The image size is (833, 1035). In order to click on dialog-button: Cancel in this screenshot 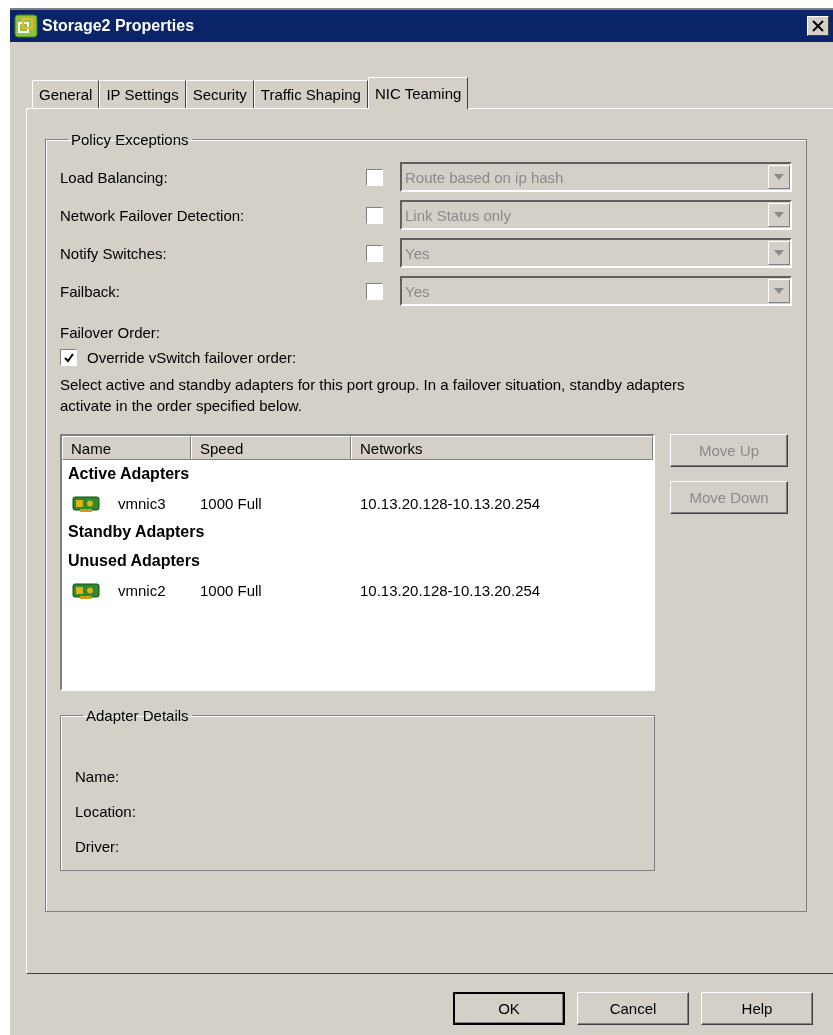, I will do `click(633, 1008)`.